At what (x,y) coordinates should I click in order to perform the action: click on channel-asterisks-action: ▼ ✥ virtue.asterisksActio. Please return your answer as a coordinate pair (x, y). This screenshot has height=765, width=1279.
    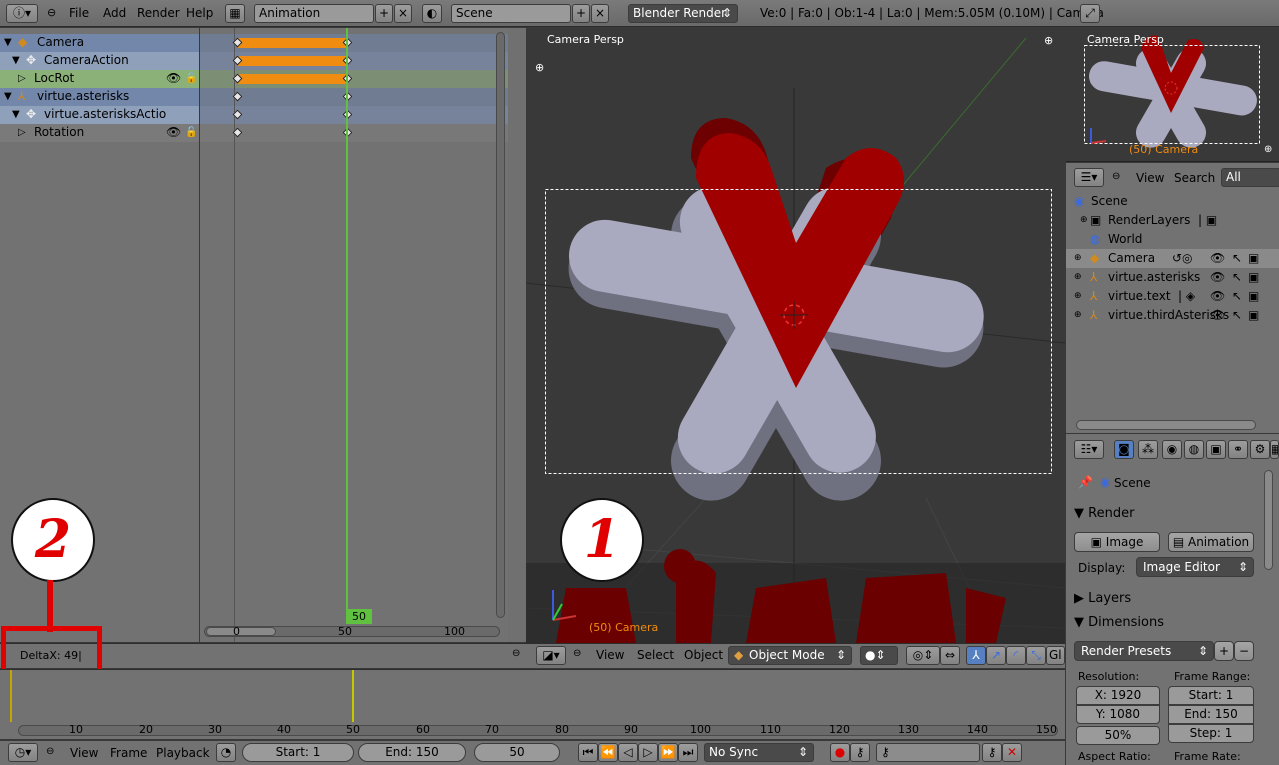
    Looking at the image, I should click on (99, 115).